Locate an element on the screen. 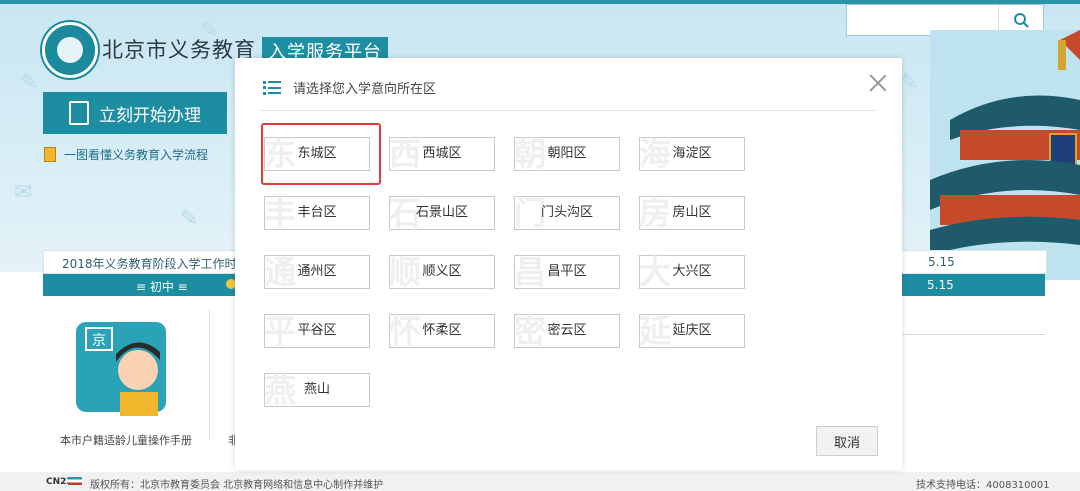 Image resolution: width=1080 pixels, height=491 pixels. district-label: 丰台区 is located at coordinates (317, 212).